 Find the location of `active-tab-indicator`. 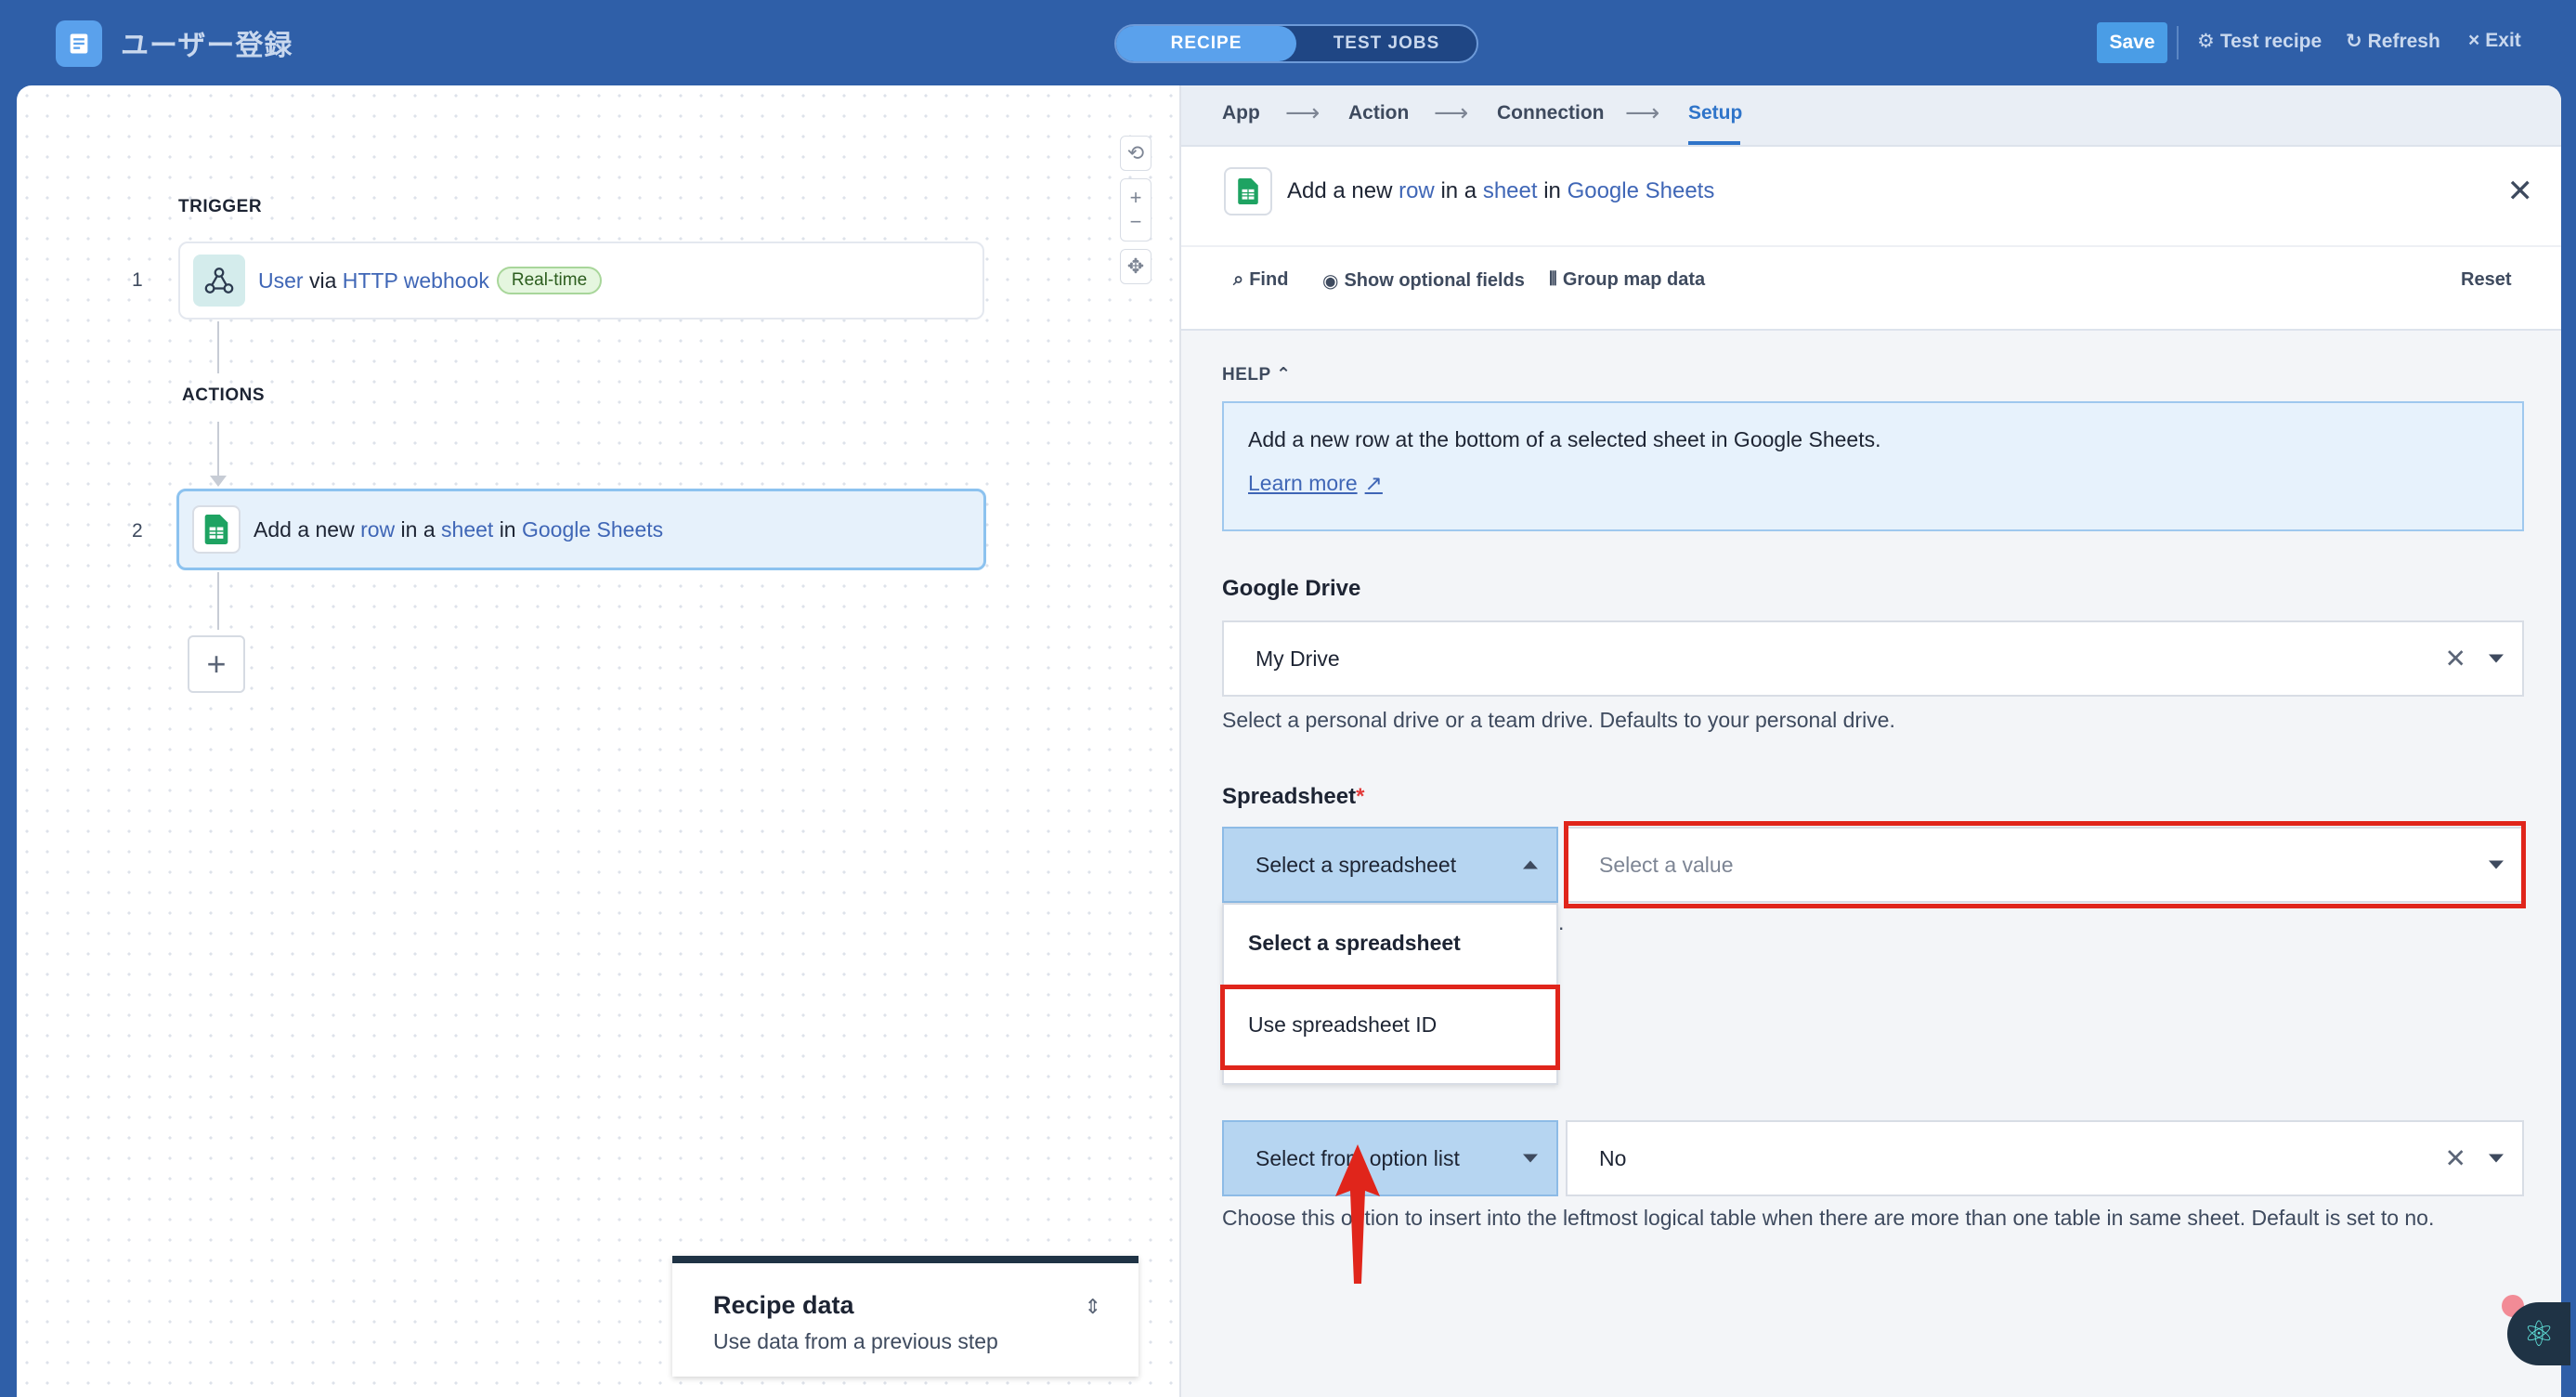

active-tab-indicator is located at coordinates (1714, 143).